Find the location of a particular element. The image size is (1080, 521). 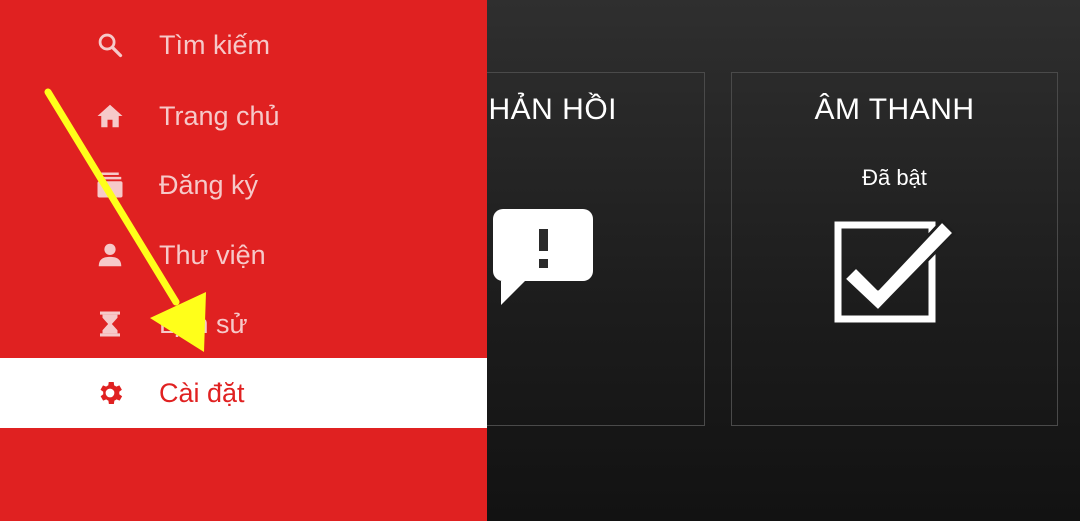

nav-item-label: Cài đặt is located at coordinates (202, 392).